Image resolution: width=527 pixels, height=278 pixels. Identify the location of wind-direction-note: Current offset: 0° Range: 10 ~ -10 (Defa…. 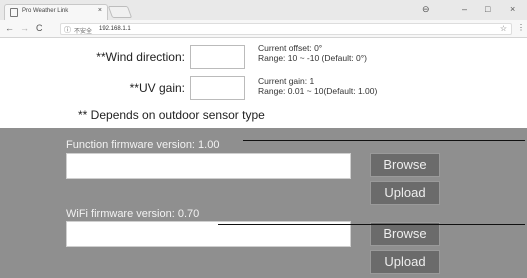
(312, 53).